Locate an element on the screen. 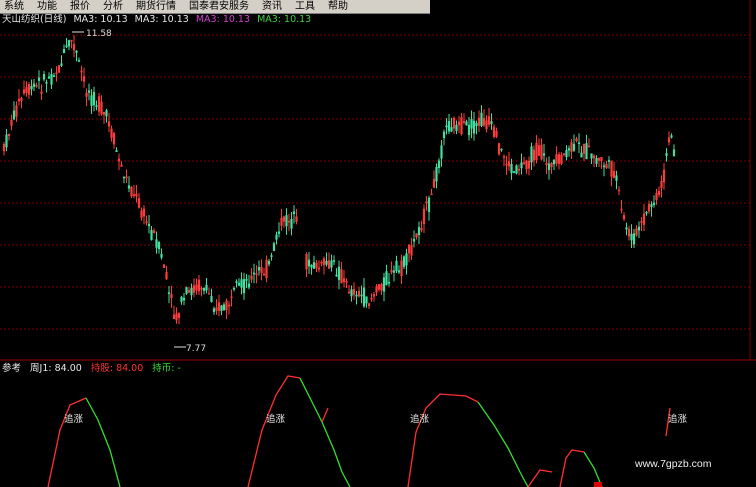  indicator-panel-header: 参考 周J1: 84.00 持股: 84.00 持币: - is located at coordinates (94, 369).